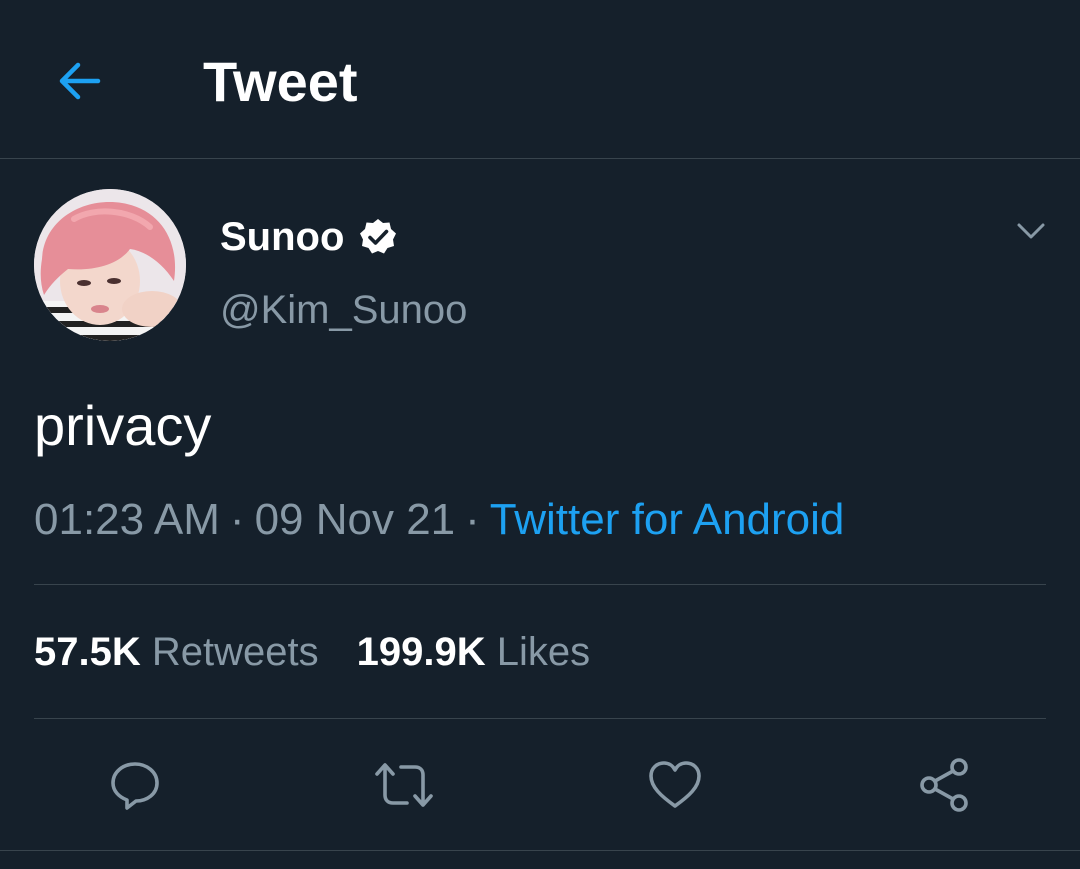 Image resolution: width=1080 pixels, height=869 pixels. I want to click on avatar-photo, so click(110, 265).